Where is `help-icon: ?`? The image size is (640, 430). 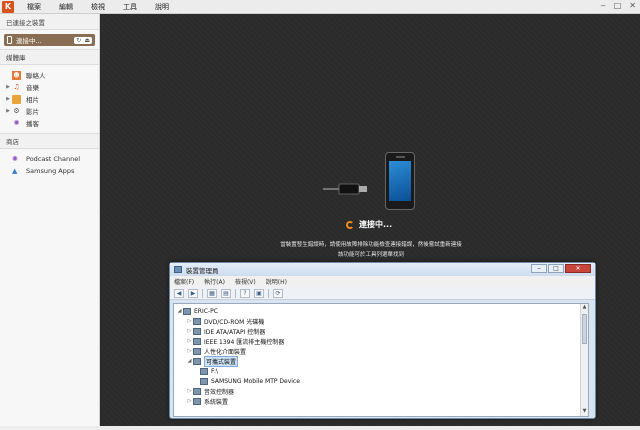 help-icon: ? is located at coordinates (245, 293).